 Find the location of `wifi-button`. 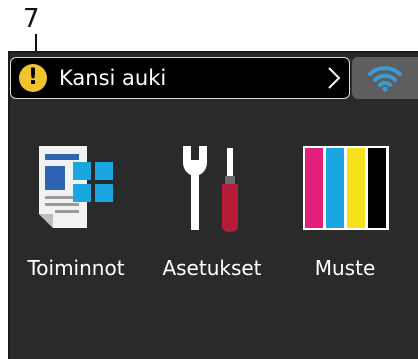

wifi-button is located at coordinates (385, 78).